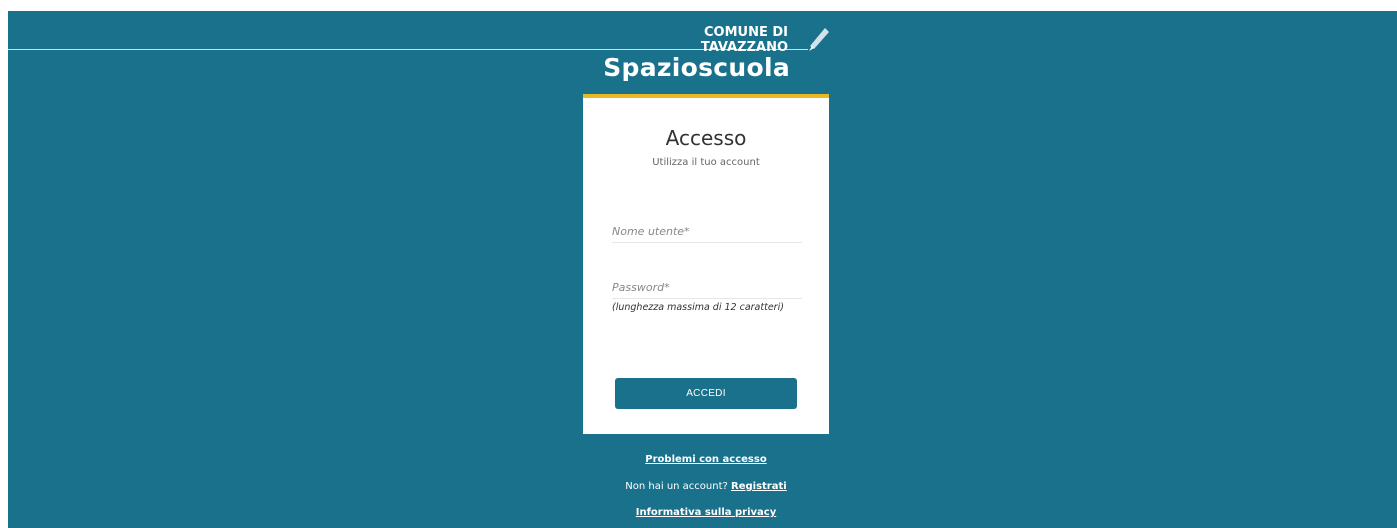 The height and width of the screenshot is (528, 1397). What do you see at coordinates (696, 67) in the screenshot?
I see `app-title: Spazioscuola` at bounding box center [696, 67].